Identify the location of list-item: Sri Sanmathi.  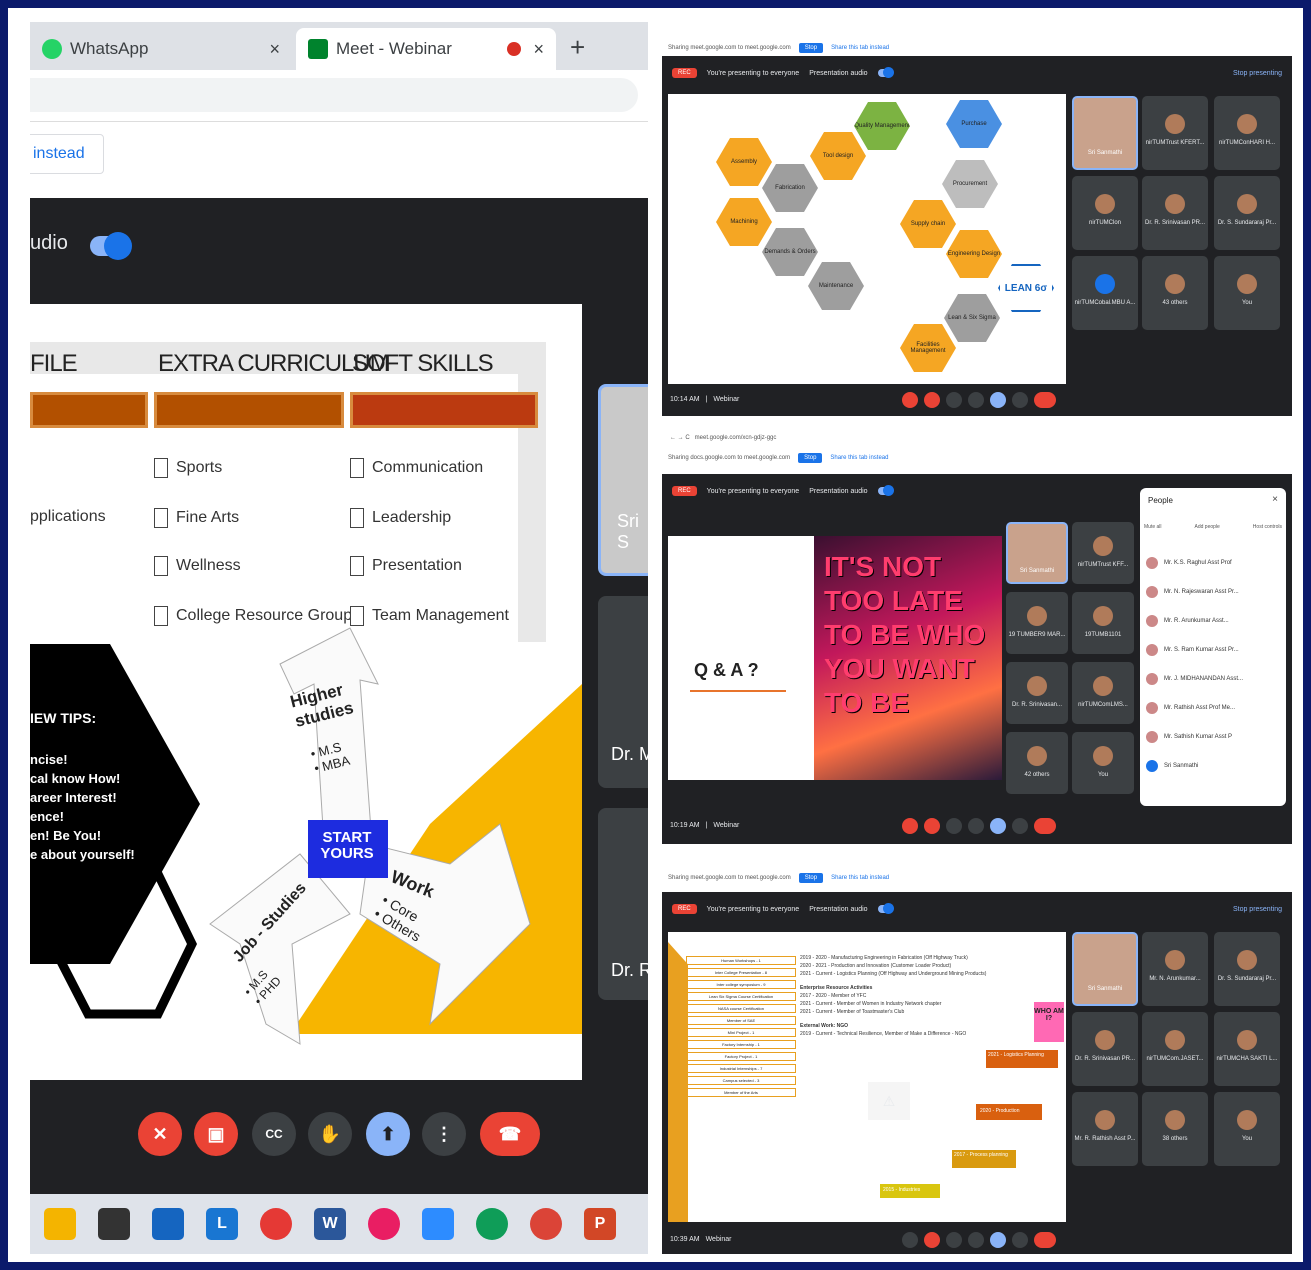
(1213, 765).